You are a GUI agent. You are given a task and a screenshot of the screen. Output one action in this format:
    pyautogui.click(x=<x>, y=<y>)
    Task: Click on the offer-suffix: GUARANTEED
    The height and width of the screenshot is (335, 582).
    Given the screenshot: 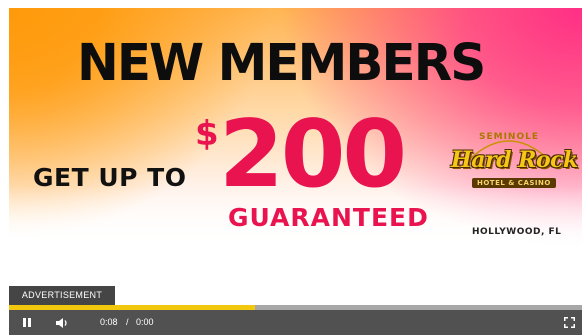 What is the action you would take?
    pyautogui.click(x=328, y=217)
    